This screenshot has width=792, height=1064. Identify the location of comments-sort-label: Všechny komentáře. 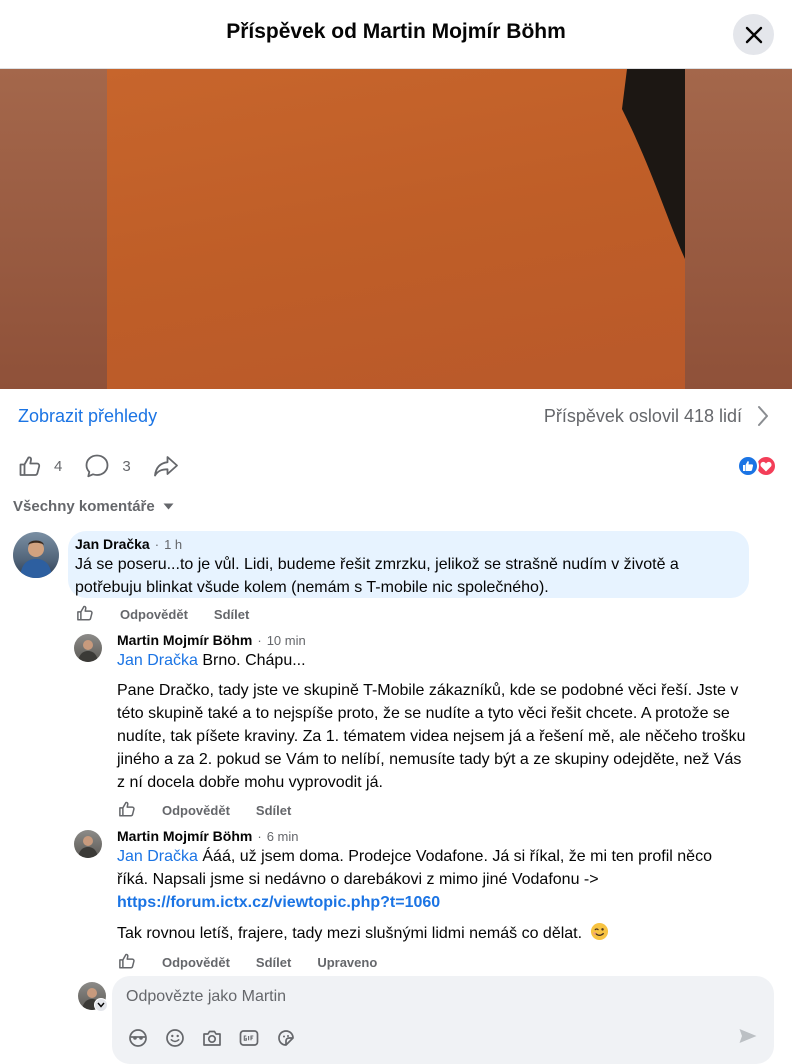
(84, 506).